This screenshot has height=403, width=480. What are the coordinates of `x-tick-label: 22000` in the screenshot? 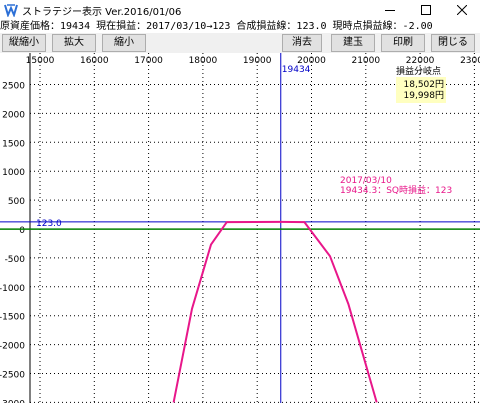 It's located at (420, 61).